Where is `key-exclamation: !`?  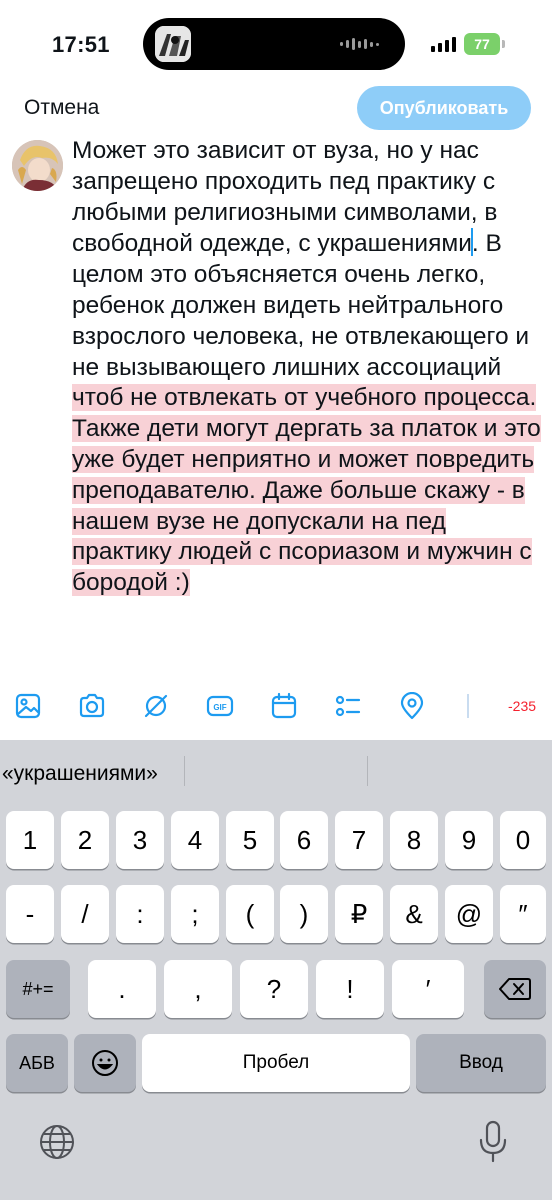 key-exclamation: ! is located at coordinates (350, 989).